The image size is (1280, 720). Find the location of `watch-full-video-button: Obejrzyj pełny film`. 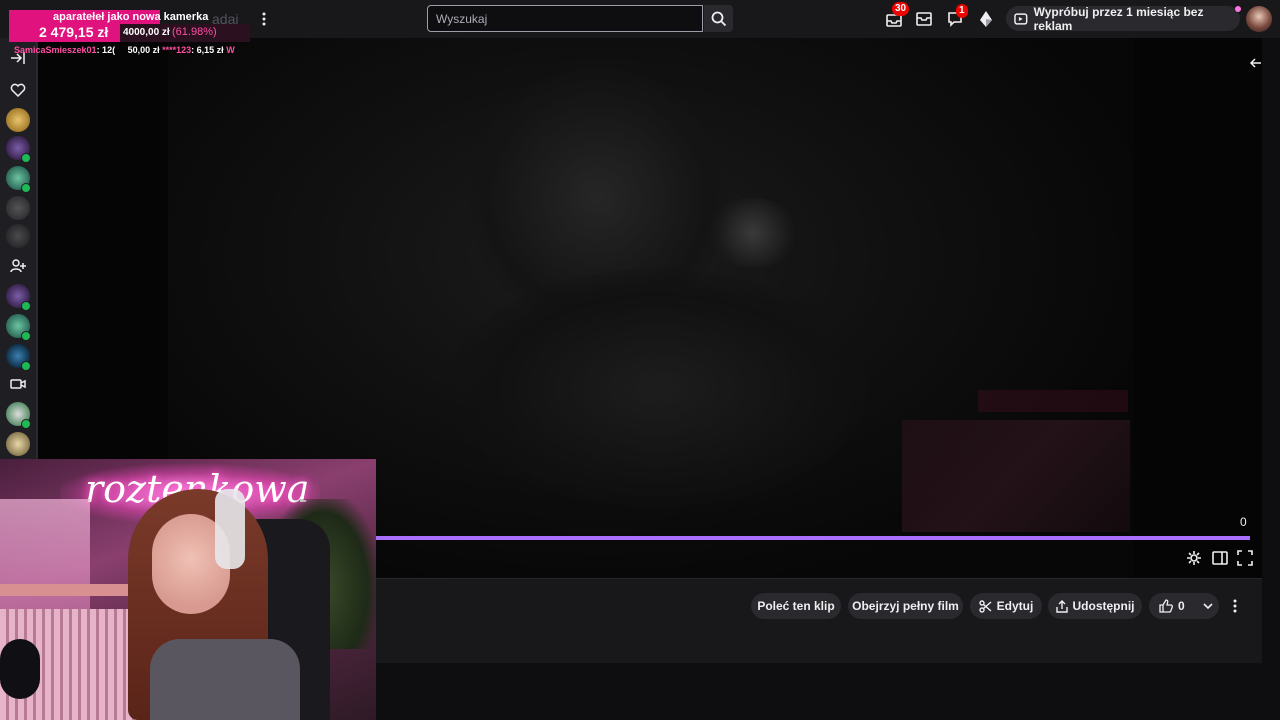

watch-full-video-button: Obejrzyj pełny film is located at coordinates (905, 606).